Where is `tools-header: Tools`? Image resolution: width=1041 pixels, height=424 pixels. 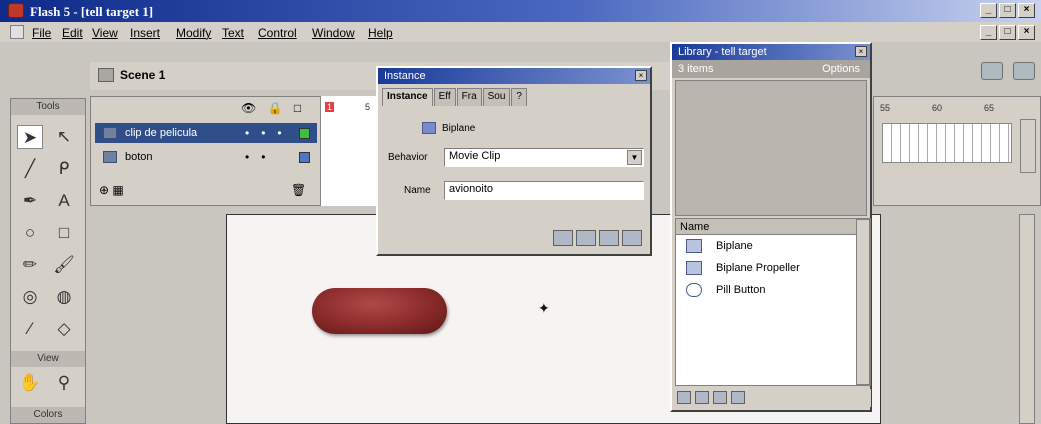 tools-header: Tools is located at coordinates (48, 107).